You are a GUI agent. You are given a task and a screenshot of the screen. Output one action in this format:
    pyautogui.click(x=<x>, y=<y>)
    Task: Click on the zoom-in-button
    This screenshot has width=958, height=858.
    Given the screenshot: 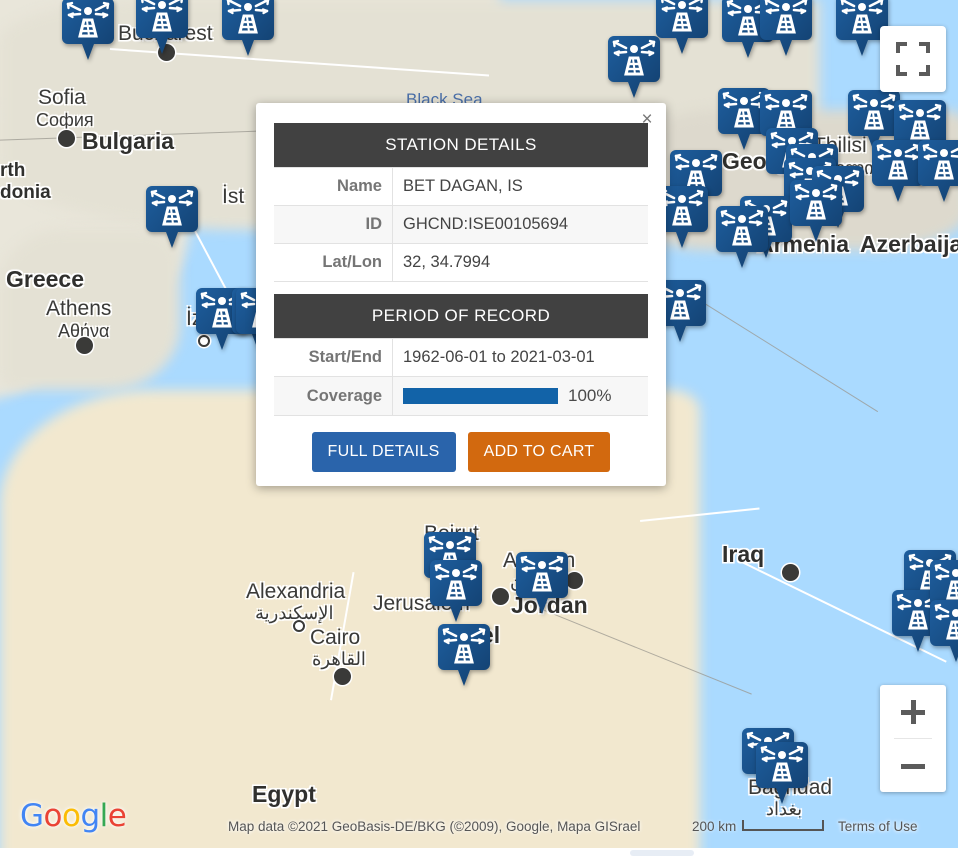 What is the action you would take?
    pyautogui.click(x=913, y=711)
    